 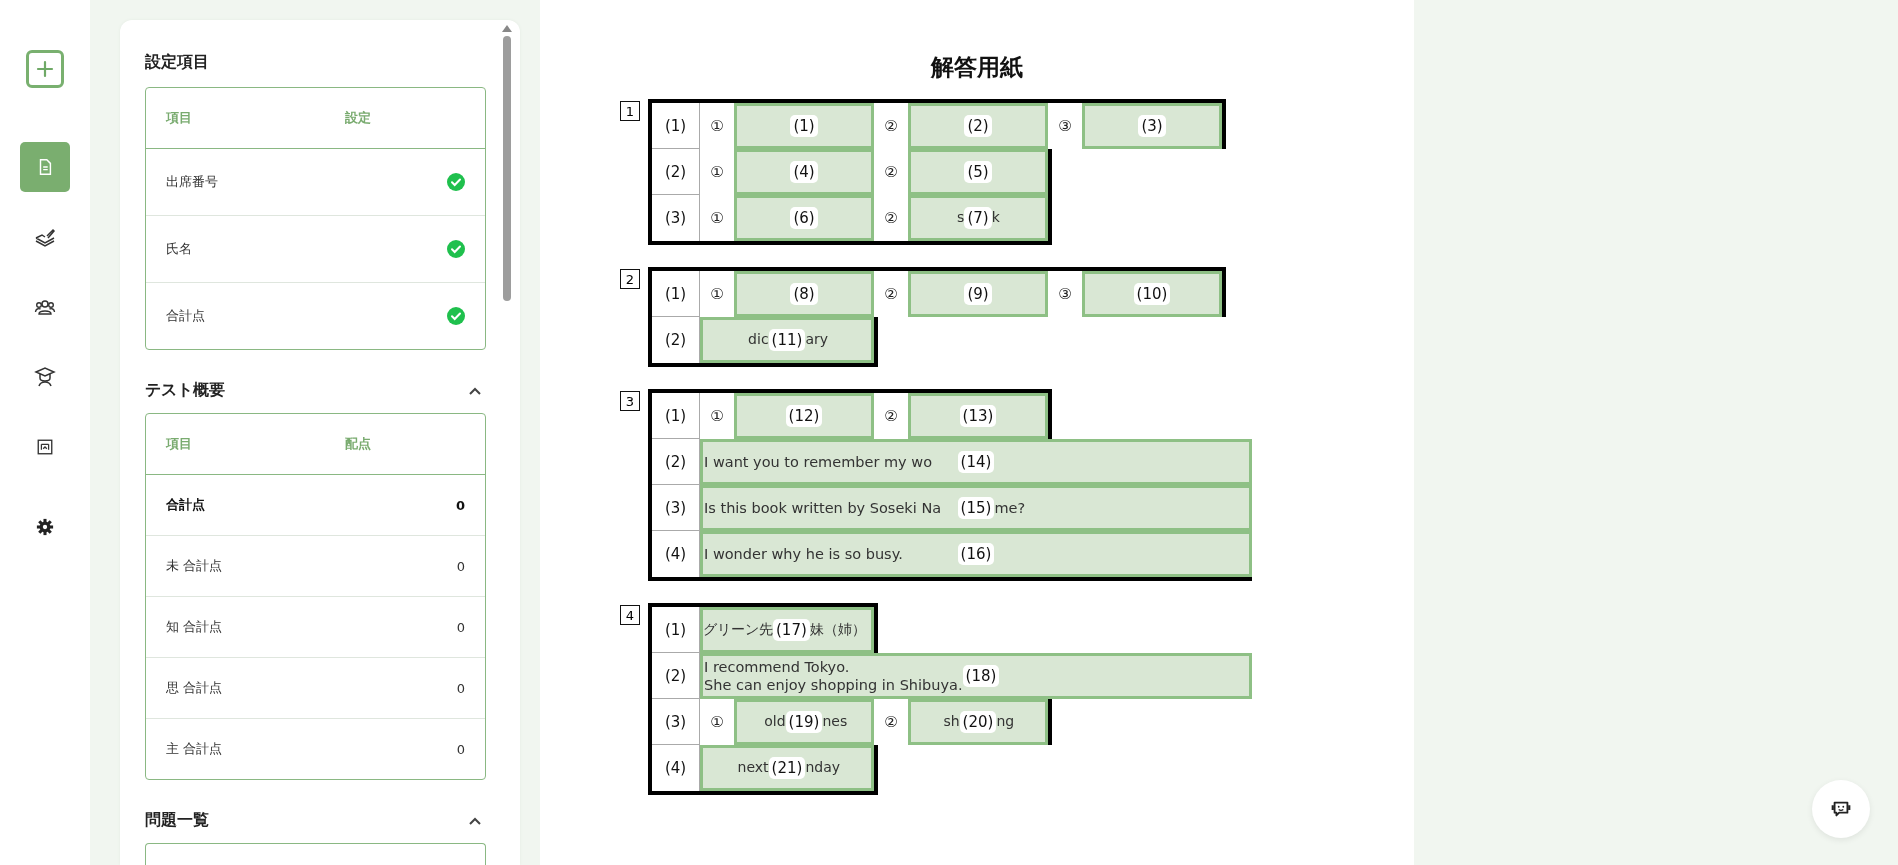 I want to click on answer-number: (21), so click(x=787, y=768).